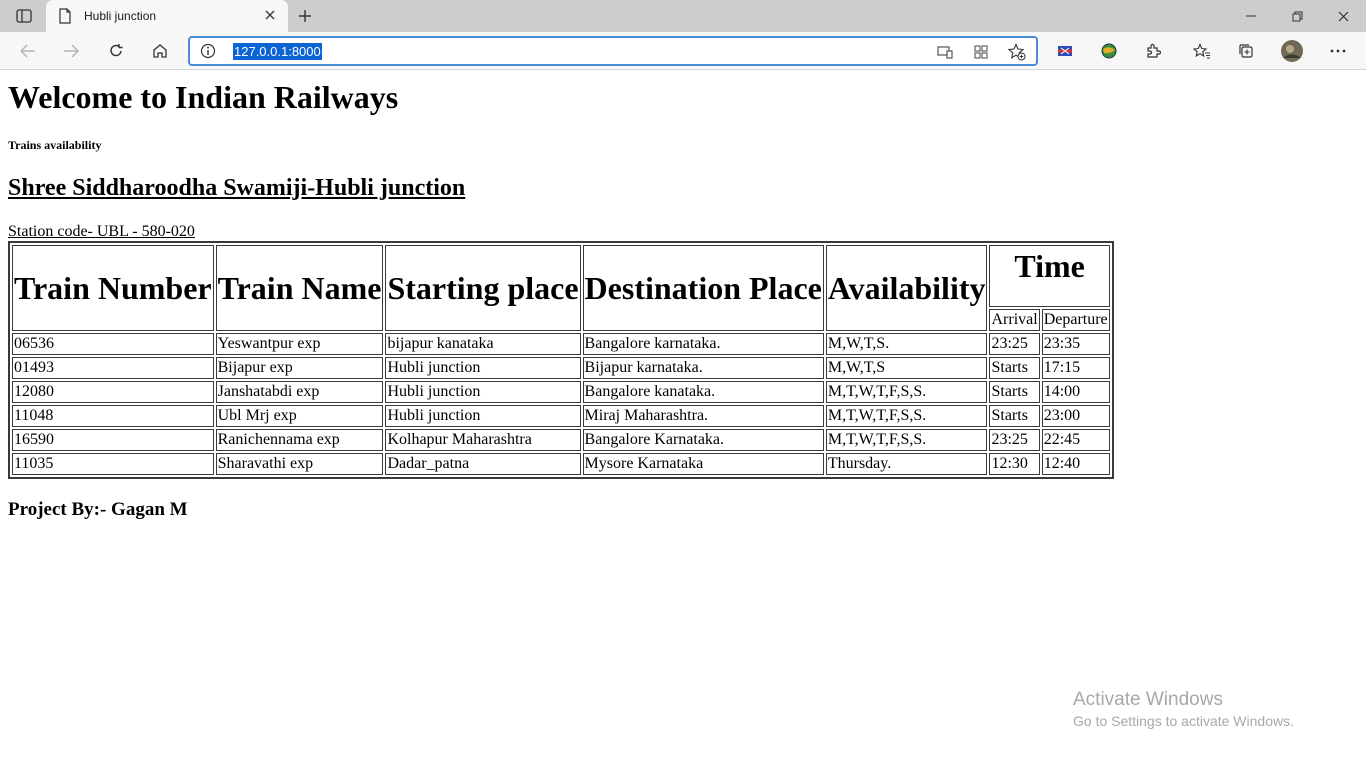 Image resolution: width=1366 pixels, height=768 pixels. I want to click on cell-availability: Thursday., so click(906, 464).